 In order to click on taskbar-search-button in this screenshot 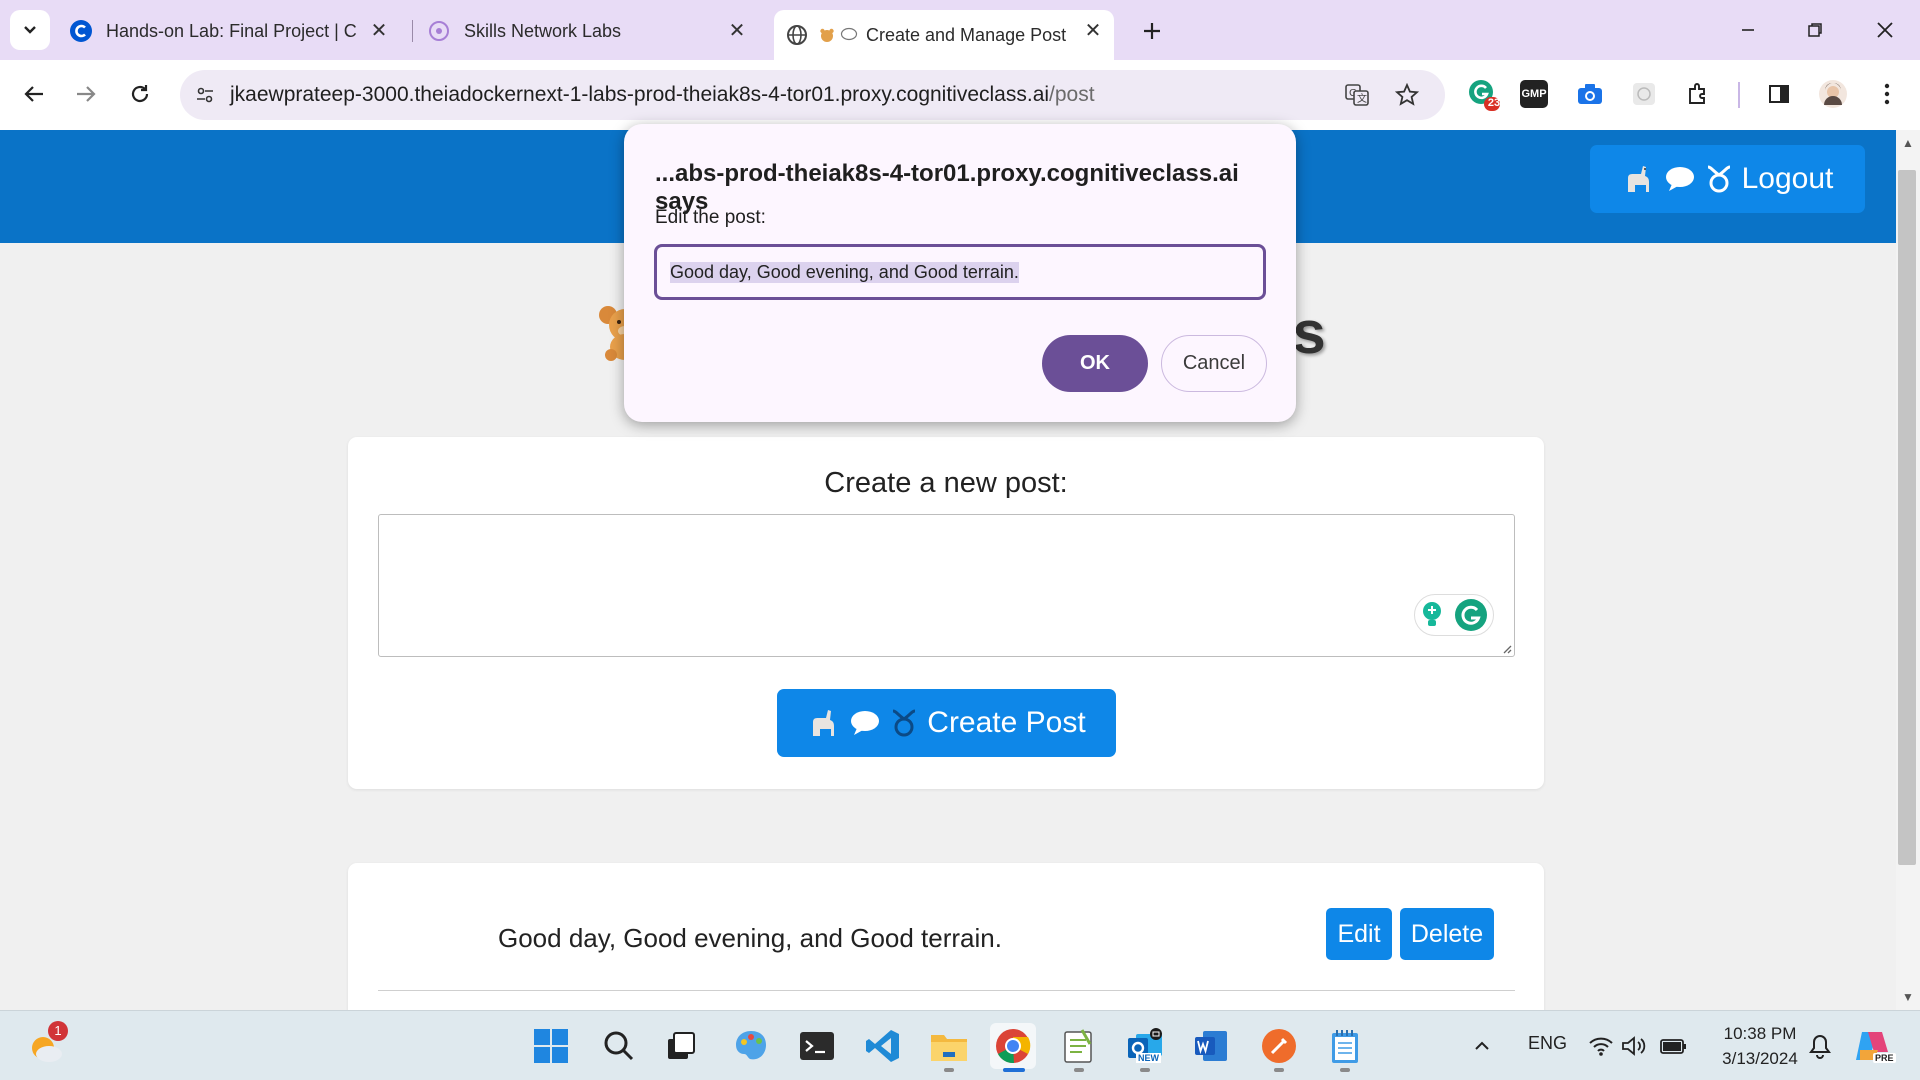, I will do `click(619, 1046)`.